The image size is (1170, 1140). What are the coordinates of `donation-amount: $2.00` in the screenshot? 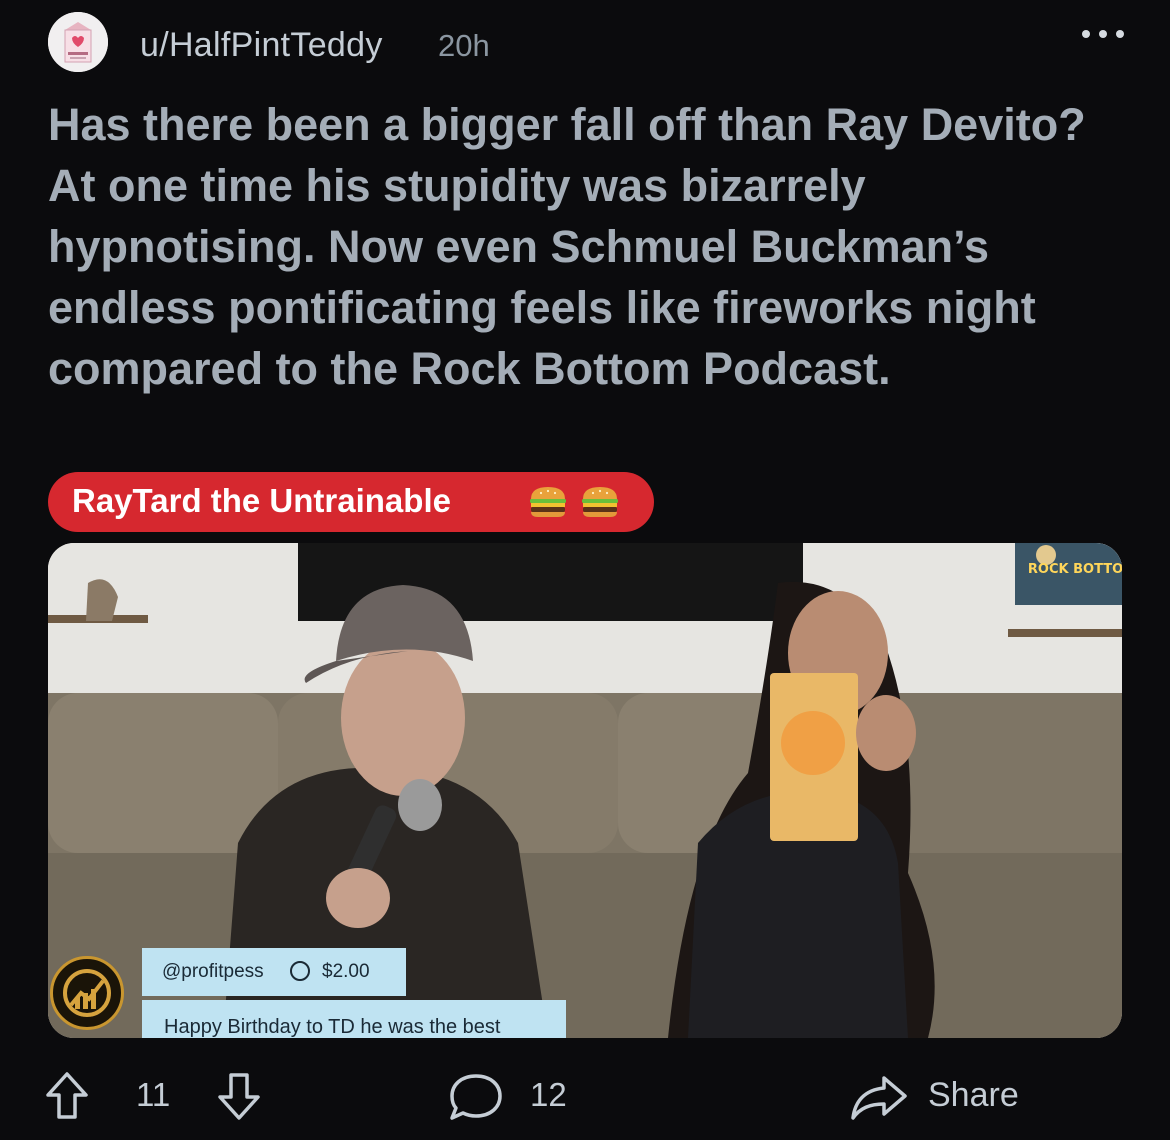 It's located at (346, 971).